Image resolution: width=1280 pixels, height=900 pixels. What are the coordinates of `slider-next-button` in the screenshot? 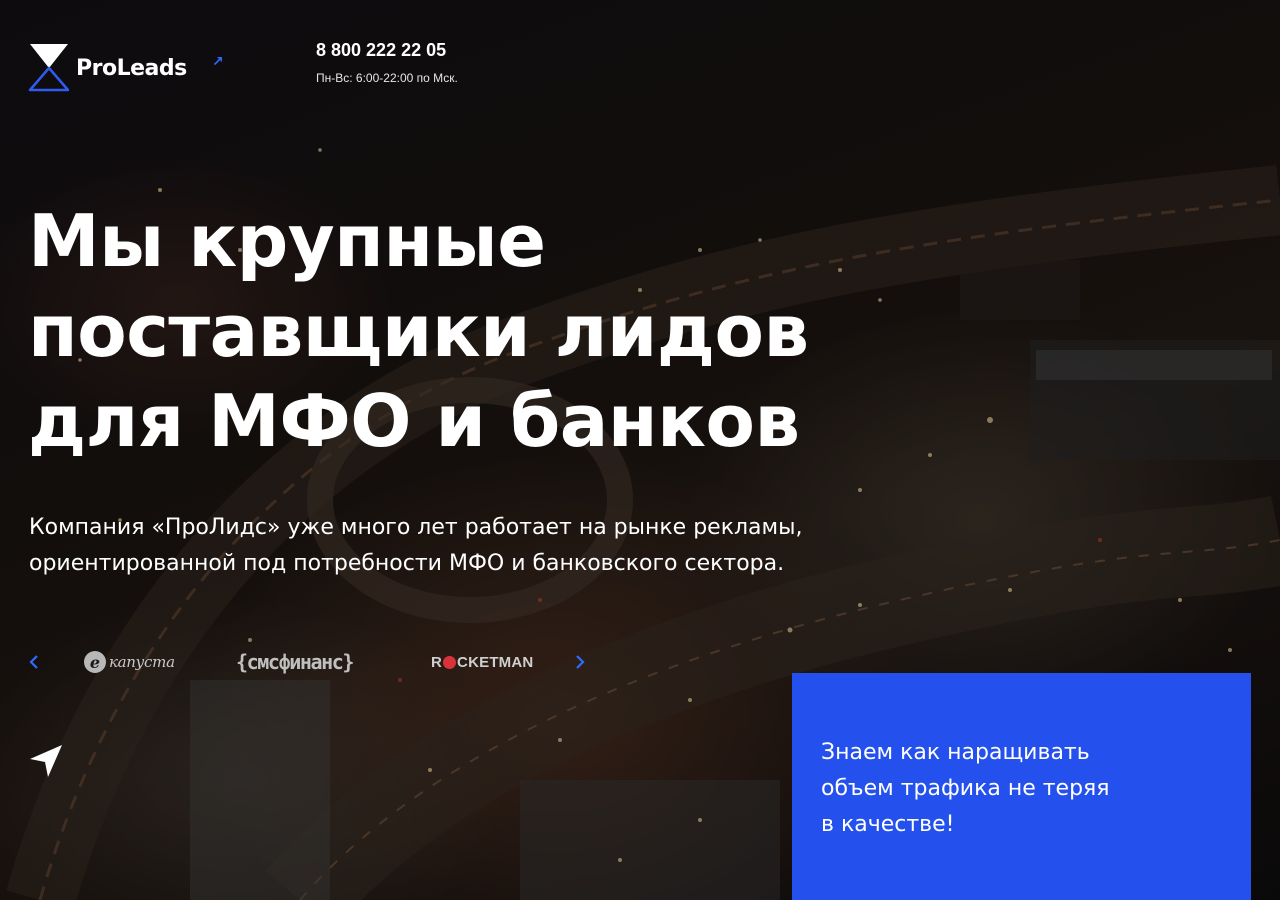 It's located at (580, 662).